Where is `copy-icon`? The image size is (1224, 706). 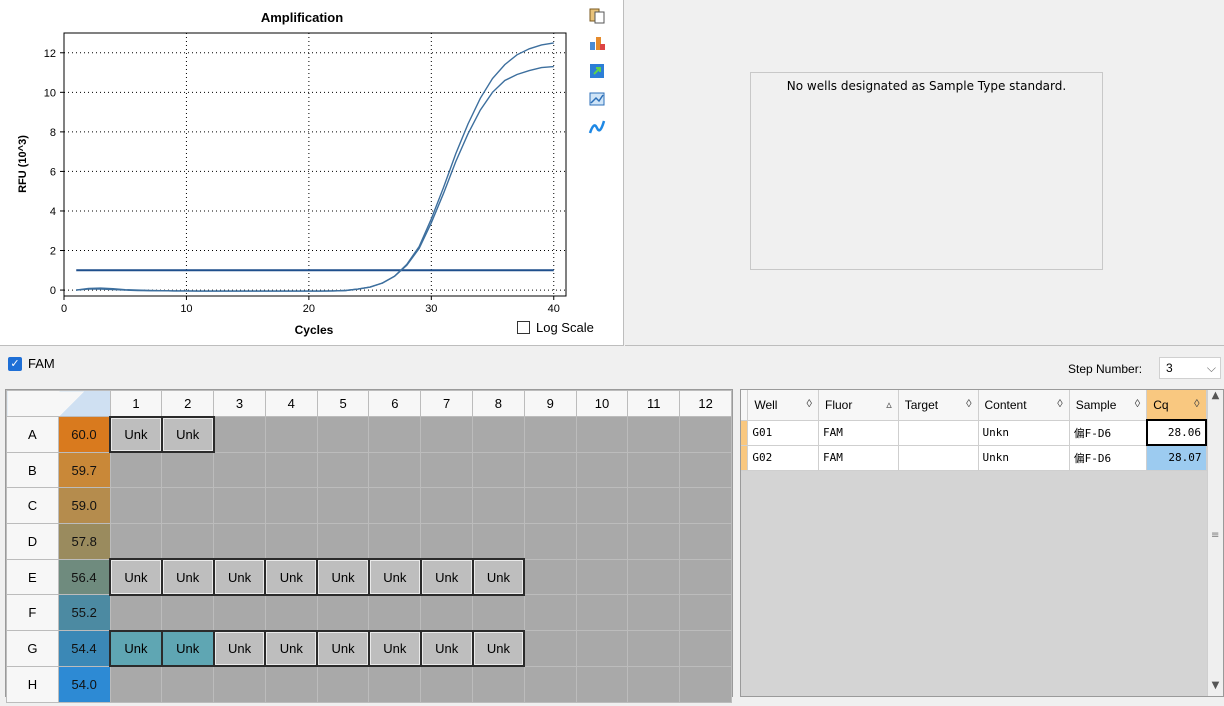
copy-icon is located at coordinates (597, 15).